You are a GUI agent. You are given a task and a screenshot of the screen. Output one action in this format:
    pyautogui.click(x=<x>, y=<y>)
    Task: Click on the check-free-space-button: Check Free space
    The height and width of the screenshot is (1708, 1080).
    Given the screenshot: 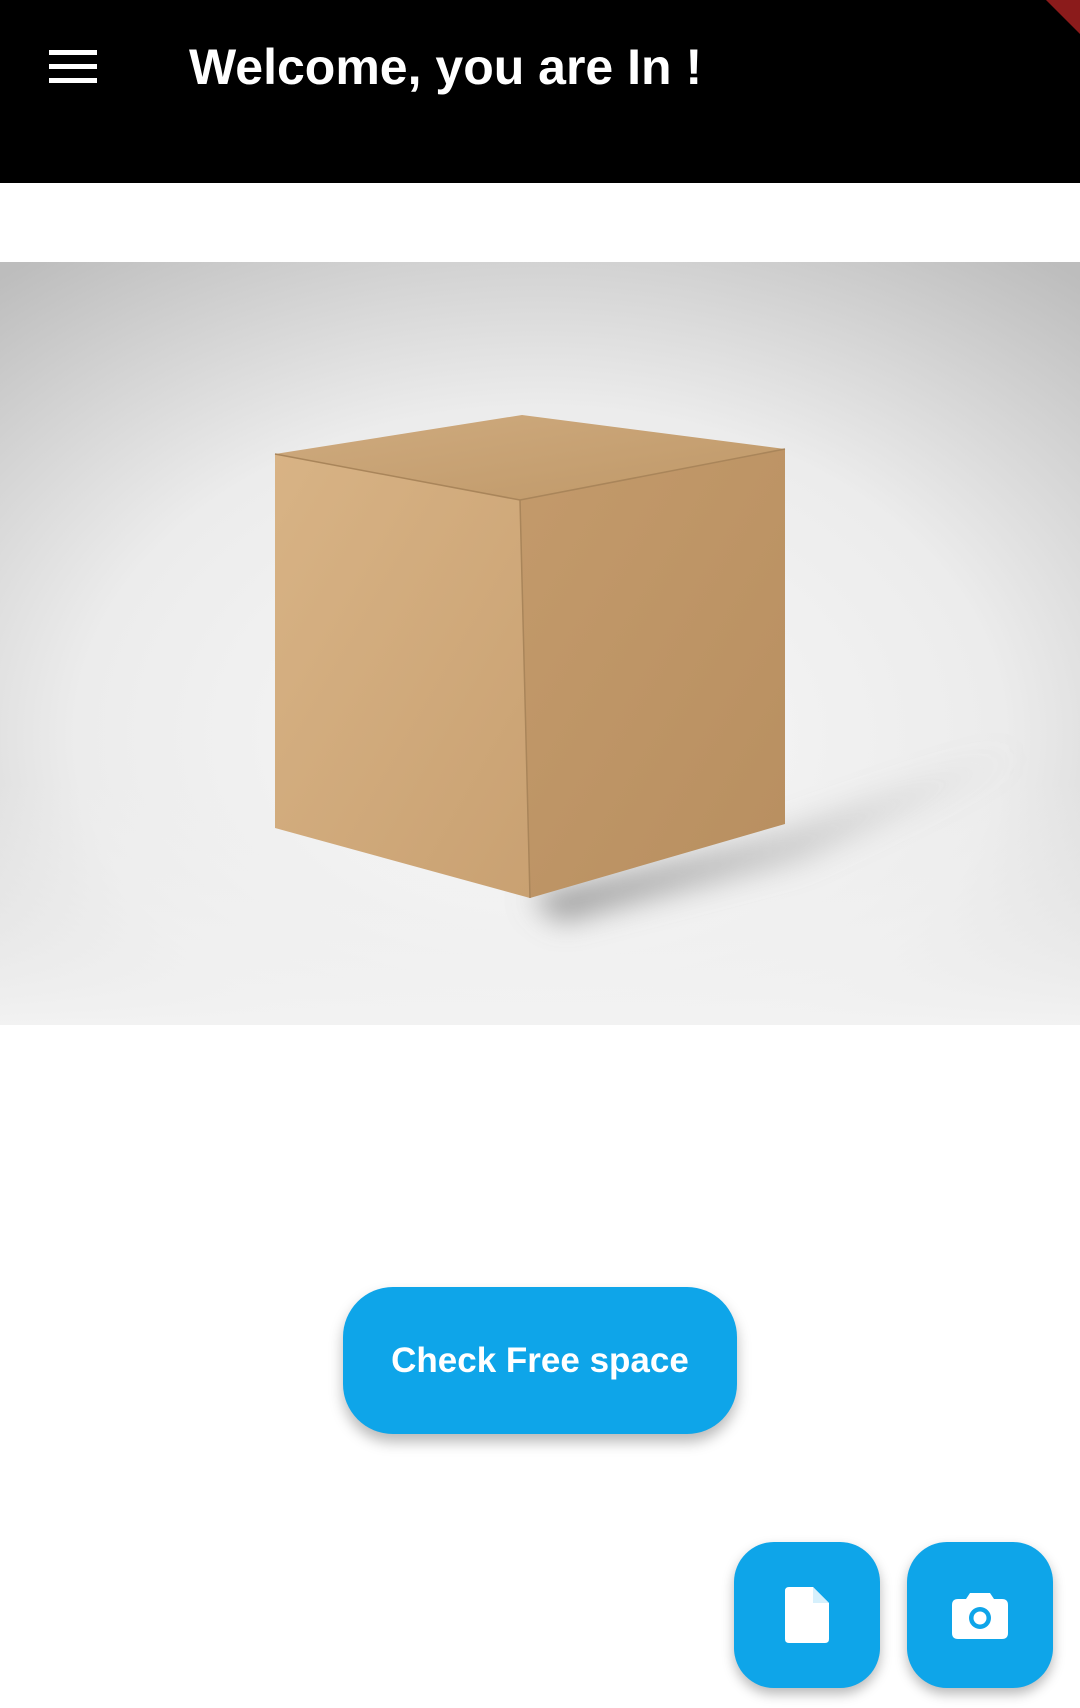 What is the action you would take?
    pyautogui.click(x=540, y=1360)
    